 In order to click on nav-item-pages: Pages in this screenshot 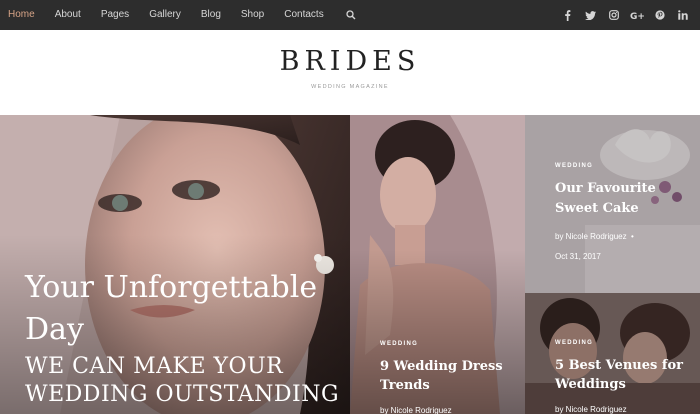, I will do `click(115, 15)`.